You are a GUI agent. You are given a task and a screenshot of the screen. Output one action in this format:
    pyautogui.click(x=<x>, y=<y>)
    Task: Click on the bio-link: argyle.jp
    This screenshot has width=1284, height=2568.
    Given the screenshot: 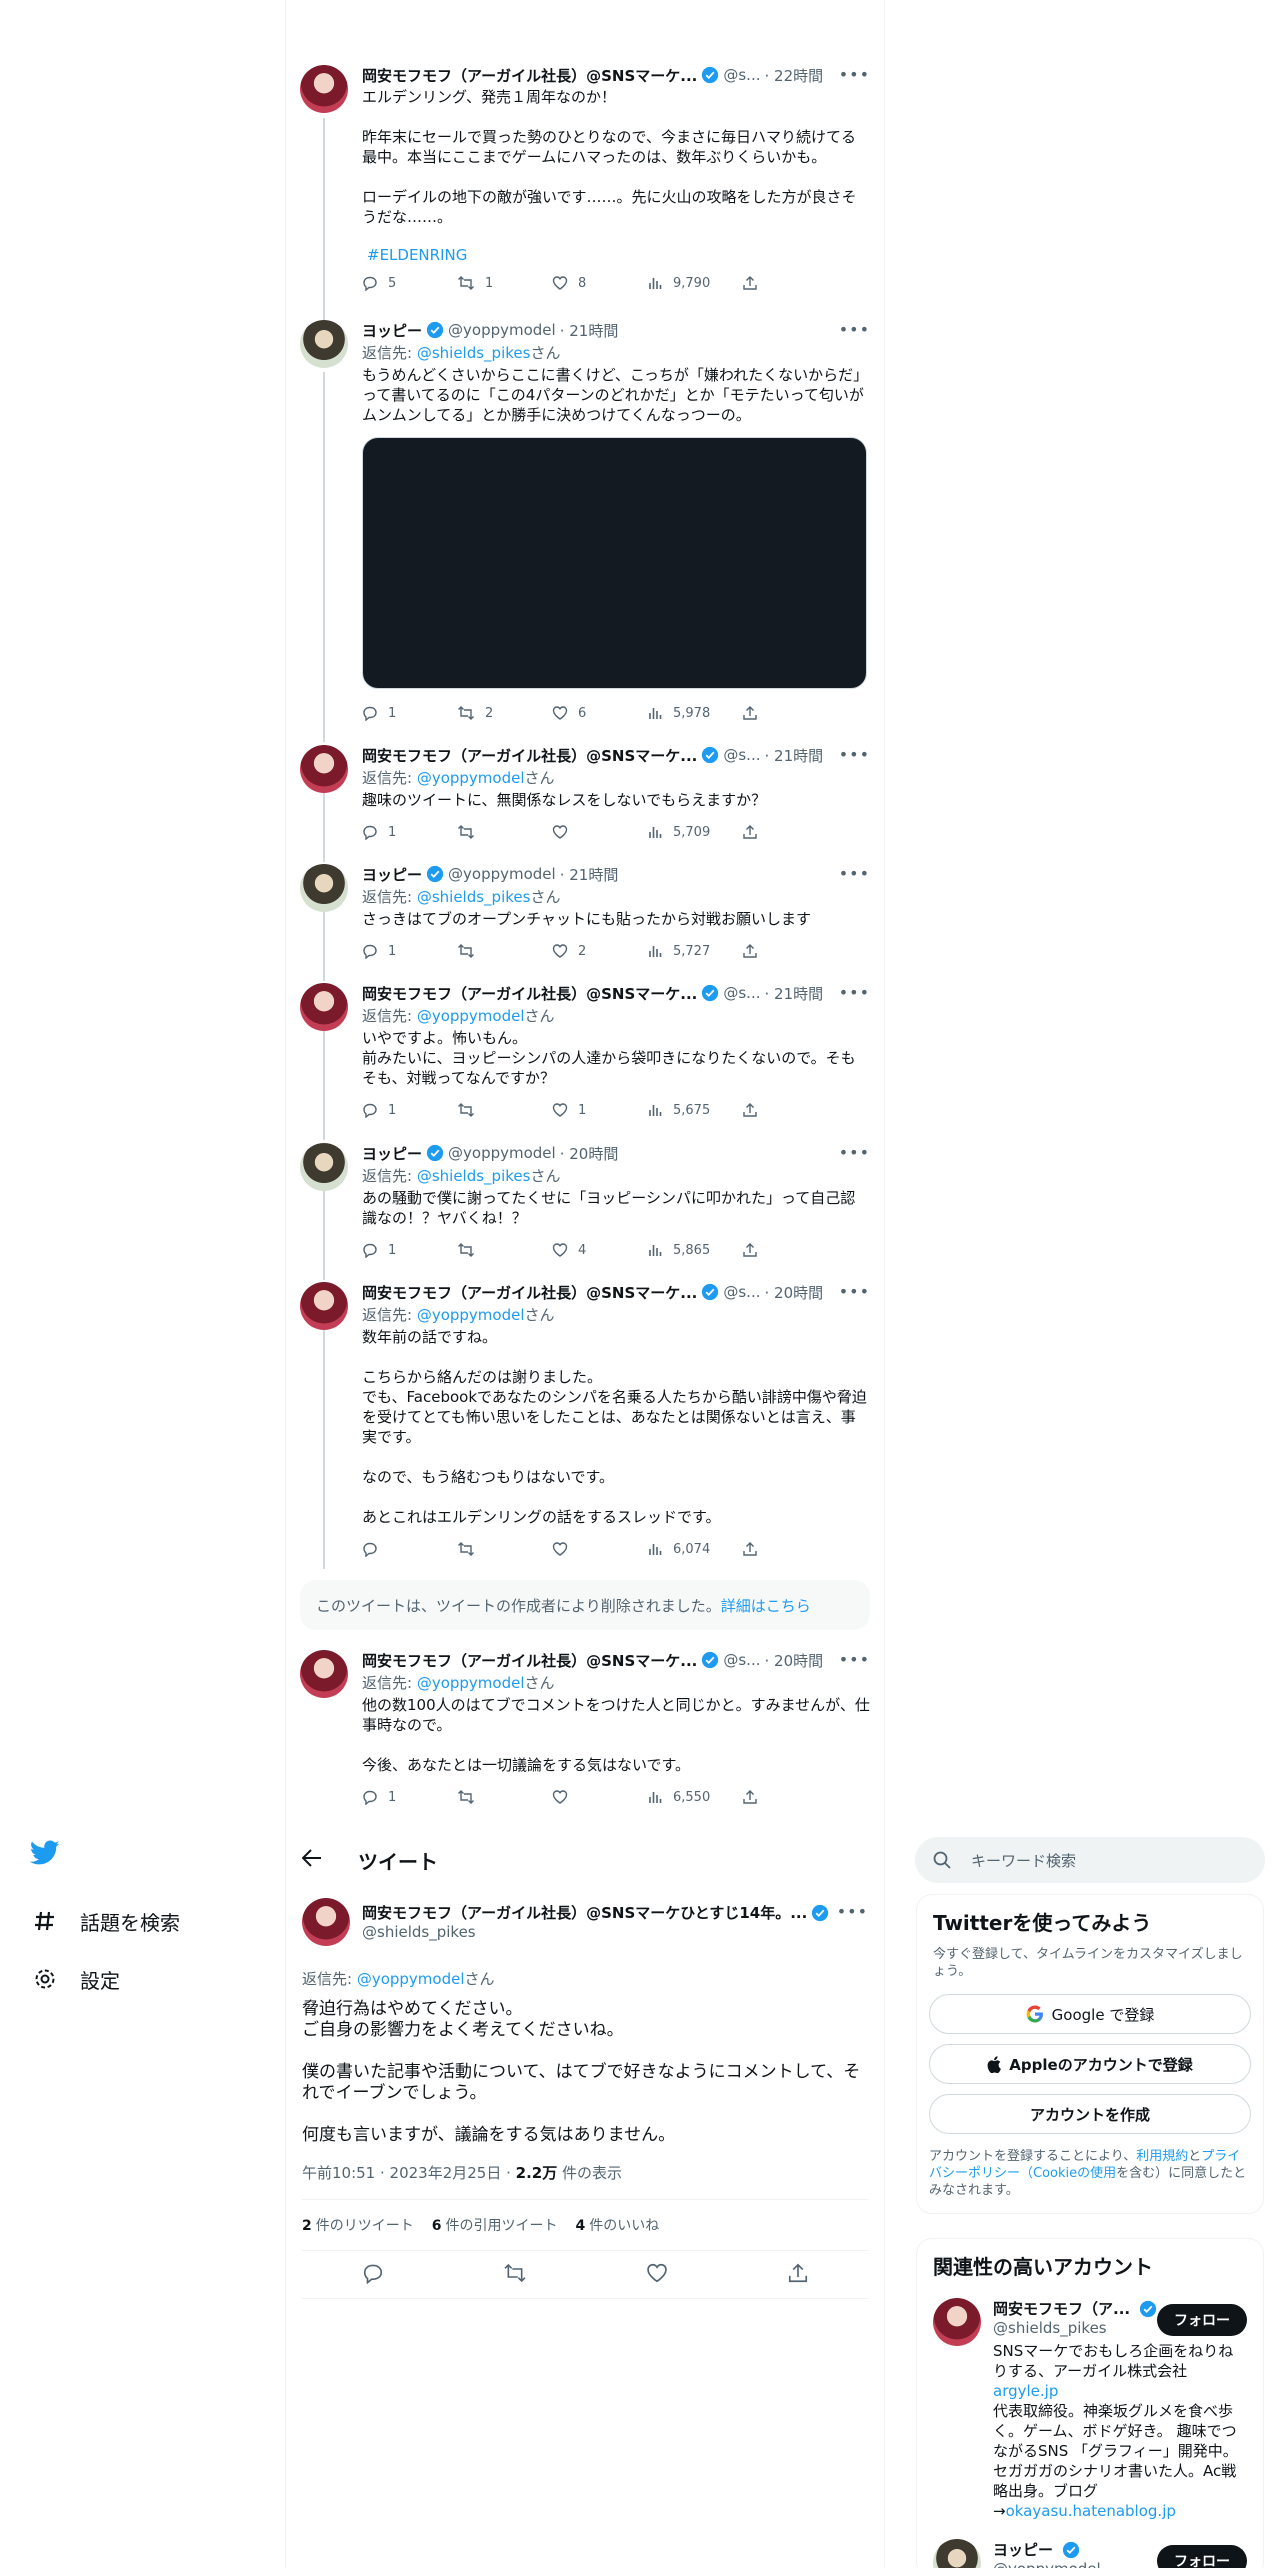 What is the action you would take?
    pyautogui.click(x=1025, y=2391)
    